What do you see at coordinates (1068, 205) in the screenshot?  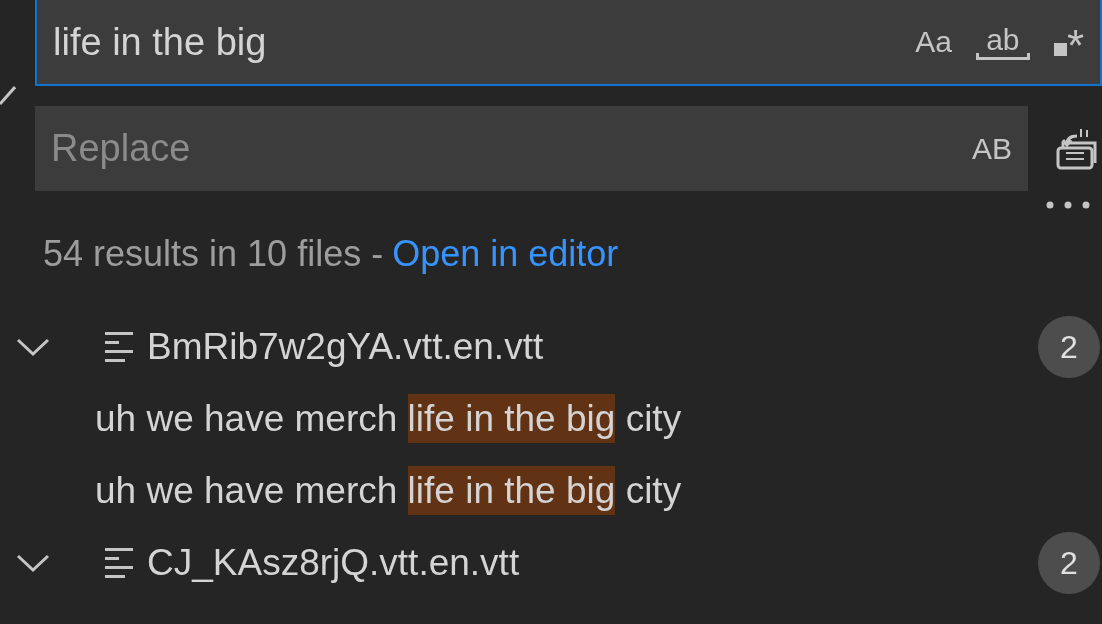 I see `more-actions-icon` at bounding box center [1068, 205].